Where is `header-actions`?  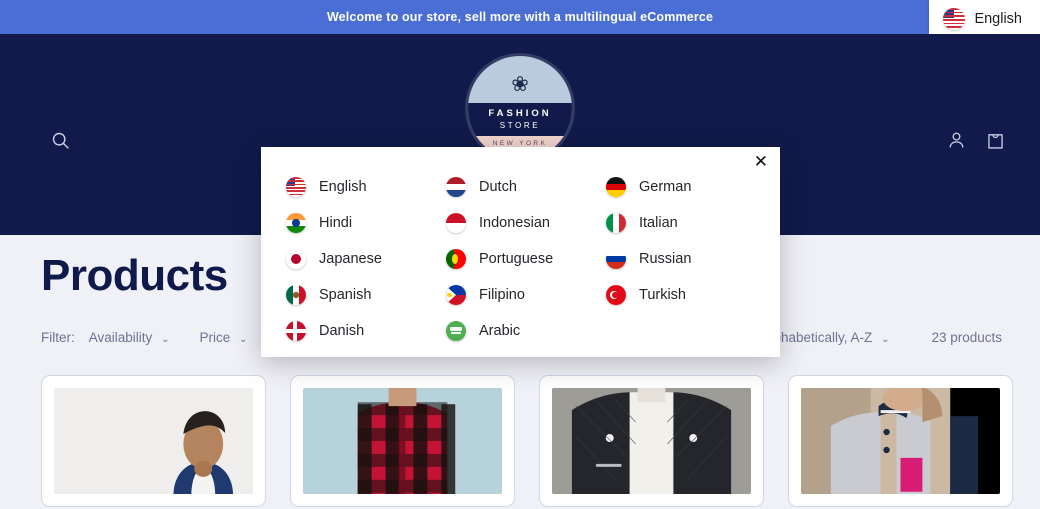 header-actions is located at coordinates (976, 143).